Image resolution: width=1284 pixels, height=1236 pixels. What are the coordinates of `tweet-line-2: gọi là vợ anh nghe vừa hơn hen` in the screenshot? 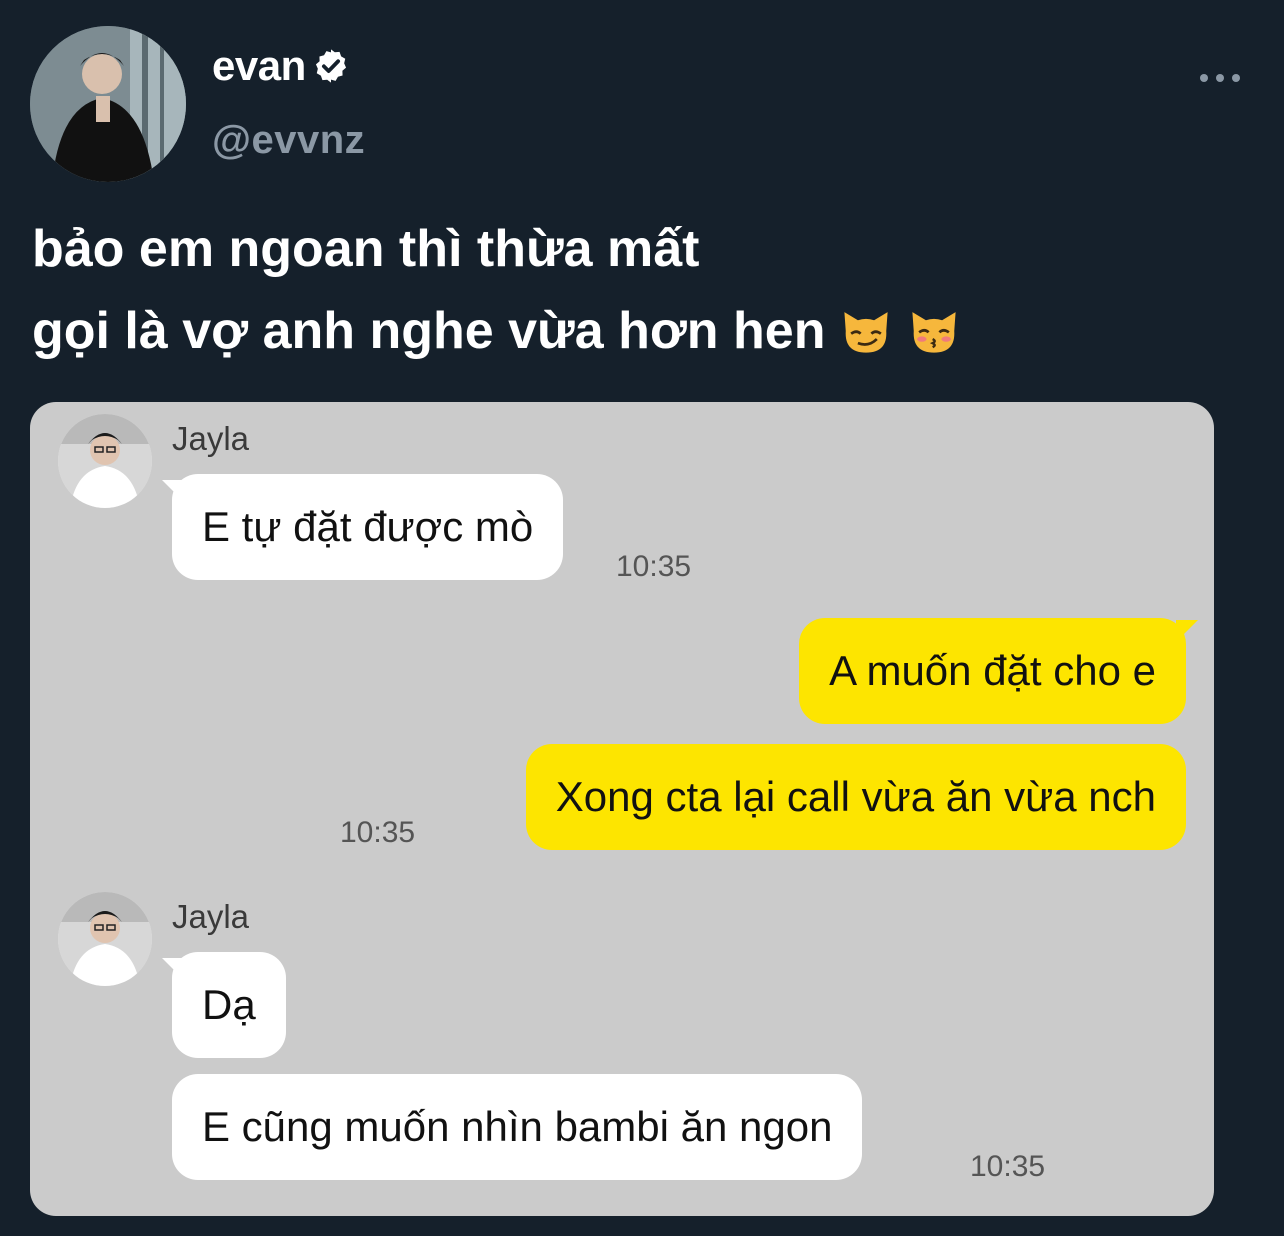 It's located at (642, 331).